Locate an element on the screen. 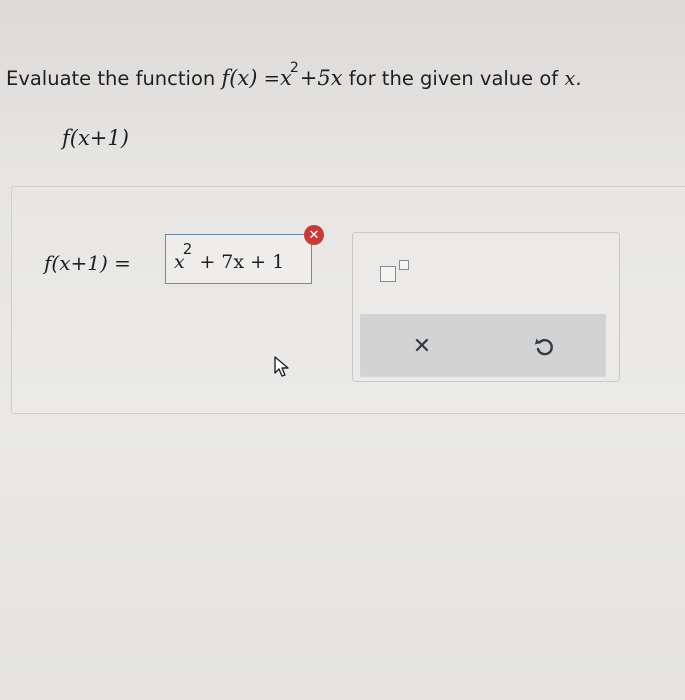 Image resolution: width=685 pixels, height=700 pixels. answer-value: x2 + 7x + 1 is located at coordinates (229, 256).